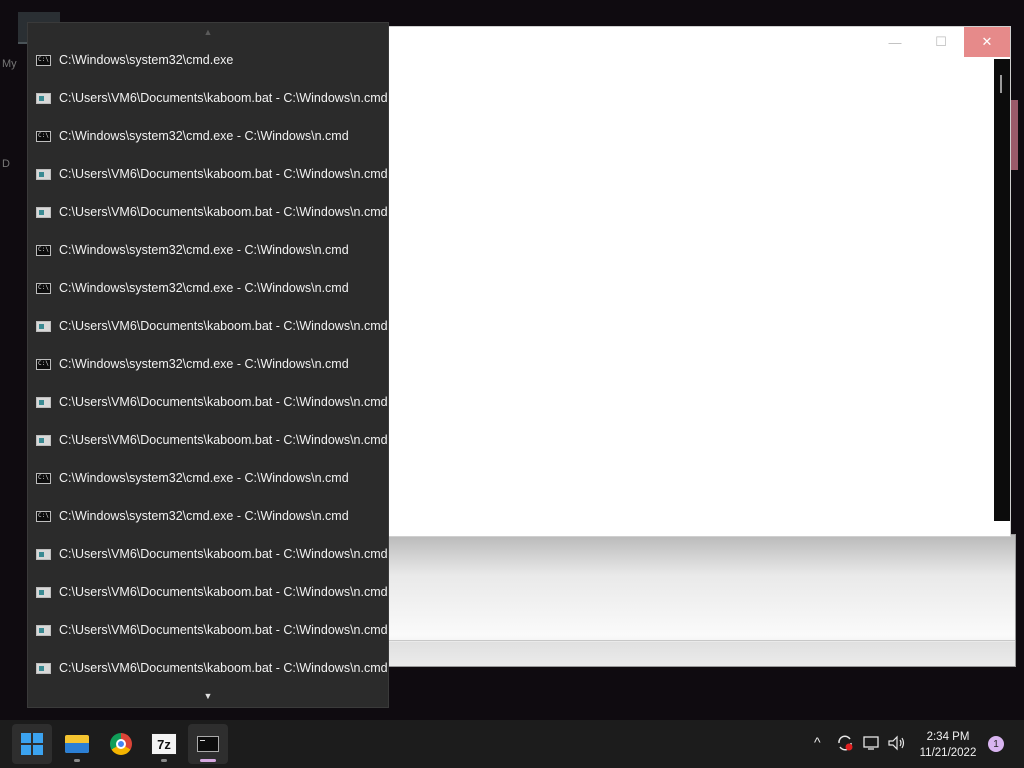  Describe the element at coordinates (1014, 135) in the screenshot. I see `background-window-edge` at that location.